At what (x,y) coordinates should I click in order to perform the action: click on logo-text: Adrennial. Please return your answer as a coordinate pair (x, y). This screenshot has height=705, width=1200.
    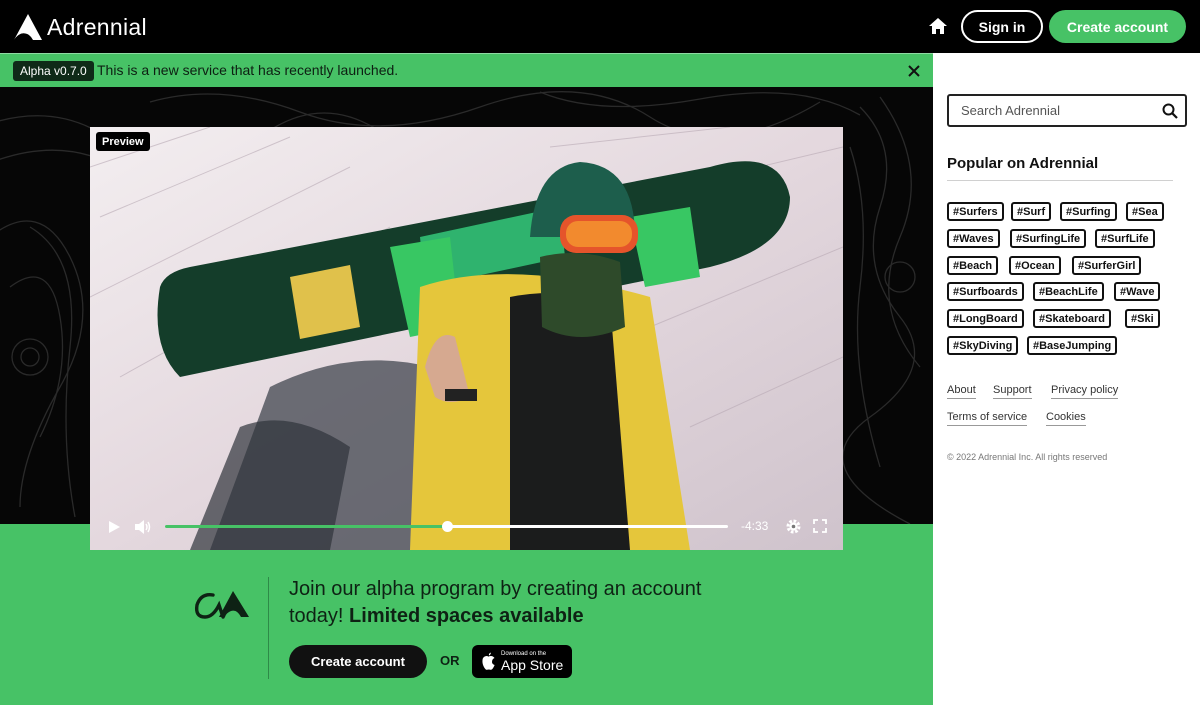
    Looking at the image, I should click on (97, 26).